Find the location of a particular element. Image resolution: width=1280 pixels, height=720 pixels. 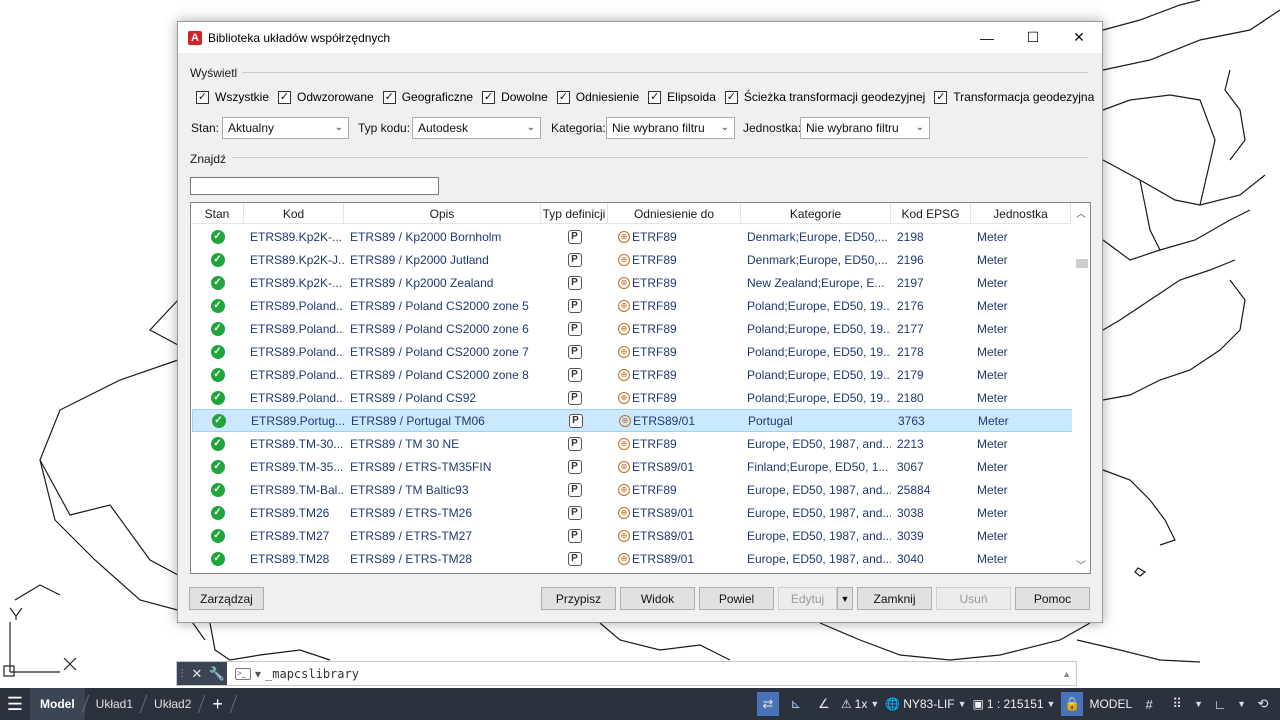

edit-dropdown-button: ▼ is located at coordinates (845, 598).